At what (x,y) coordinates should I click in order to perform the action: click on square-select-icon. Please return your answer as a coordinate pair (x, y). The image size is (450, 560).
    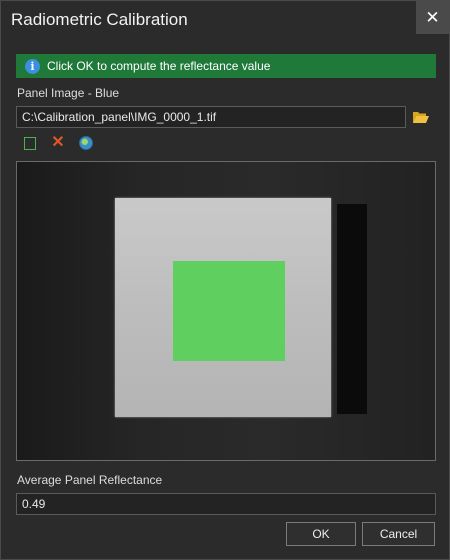
    Looking at the image, I should click on (30, 143).